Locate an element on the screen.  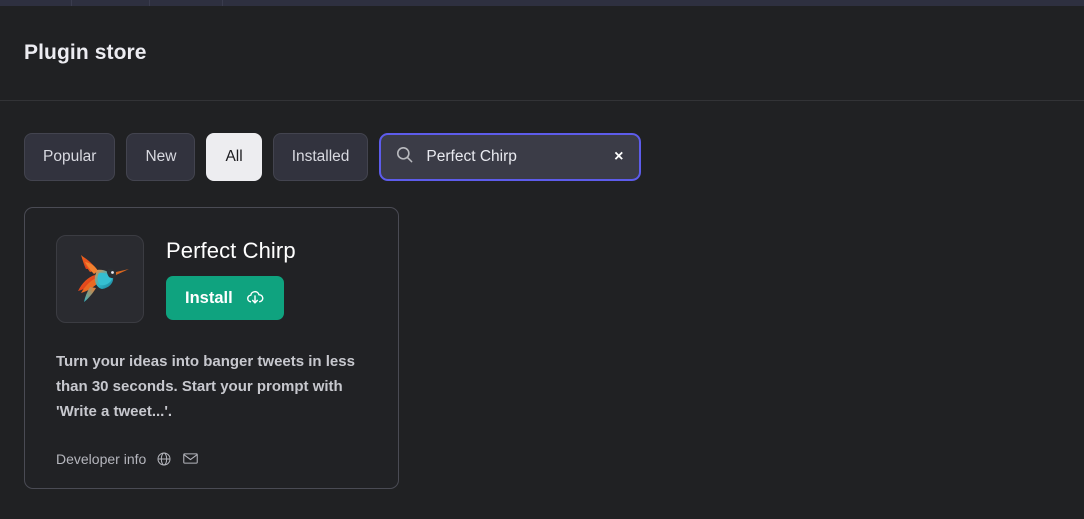
filter-chip-popular: Popular is located at coordinates (70, 157).